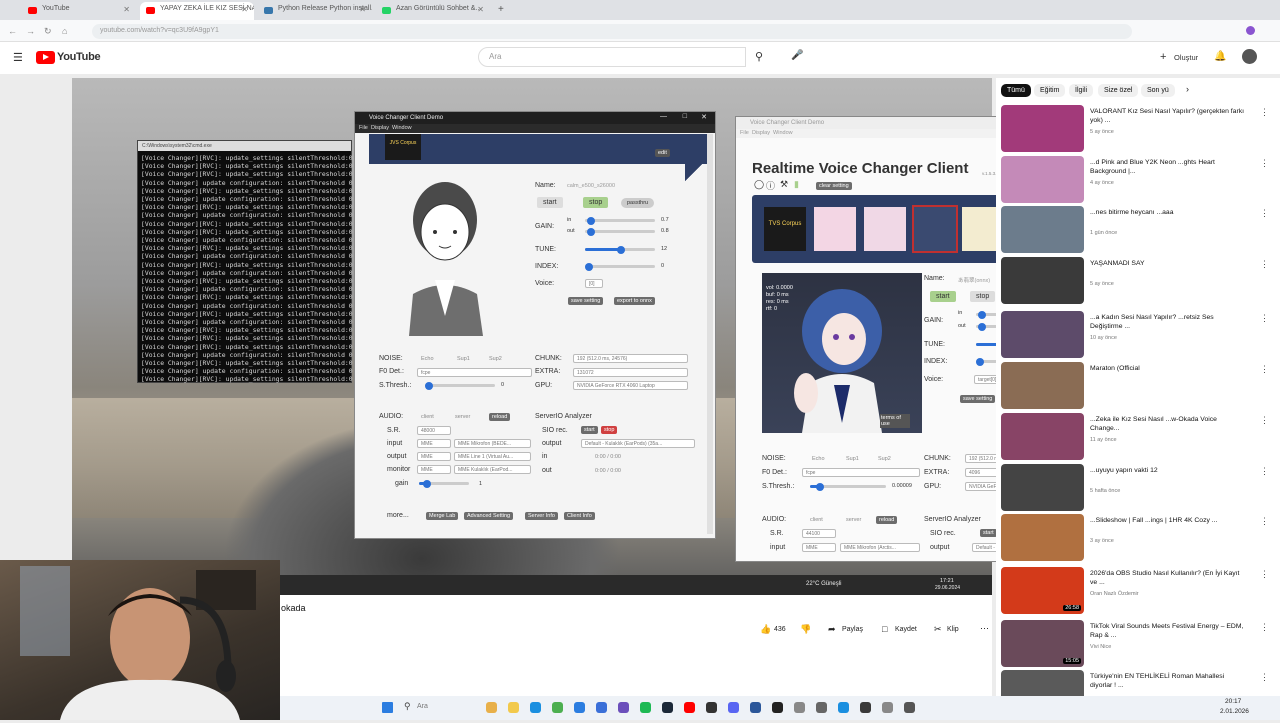 The width and height of the screenshot is (1280, 723). Describe the element at coordinates (663, 116) in the screenshot. I see `minimize-icon: —` at that location.